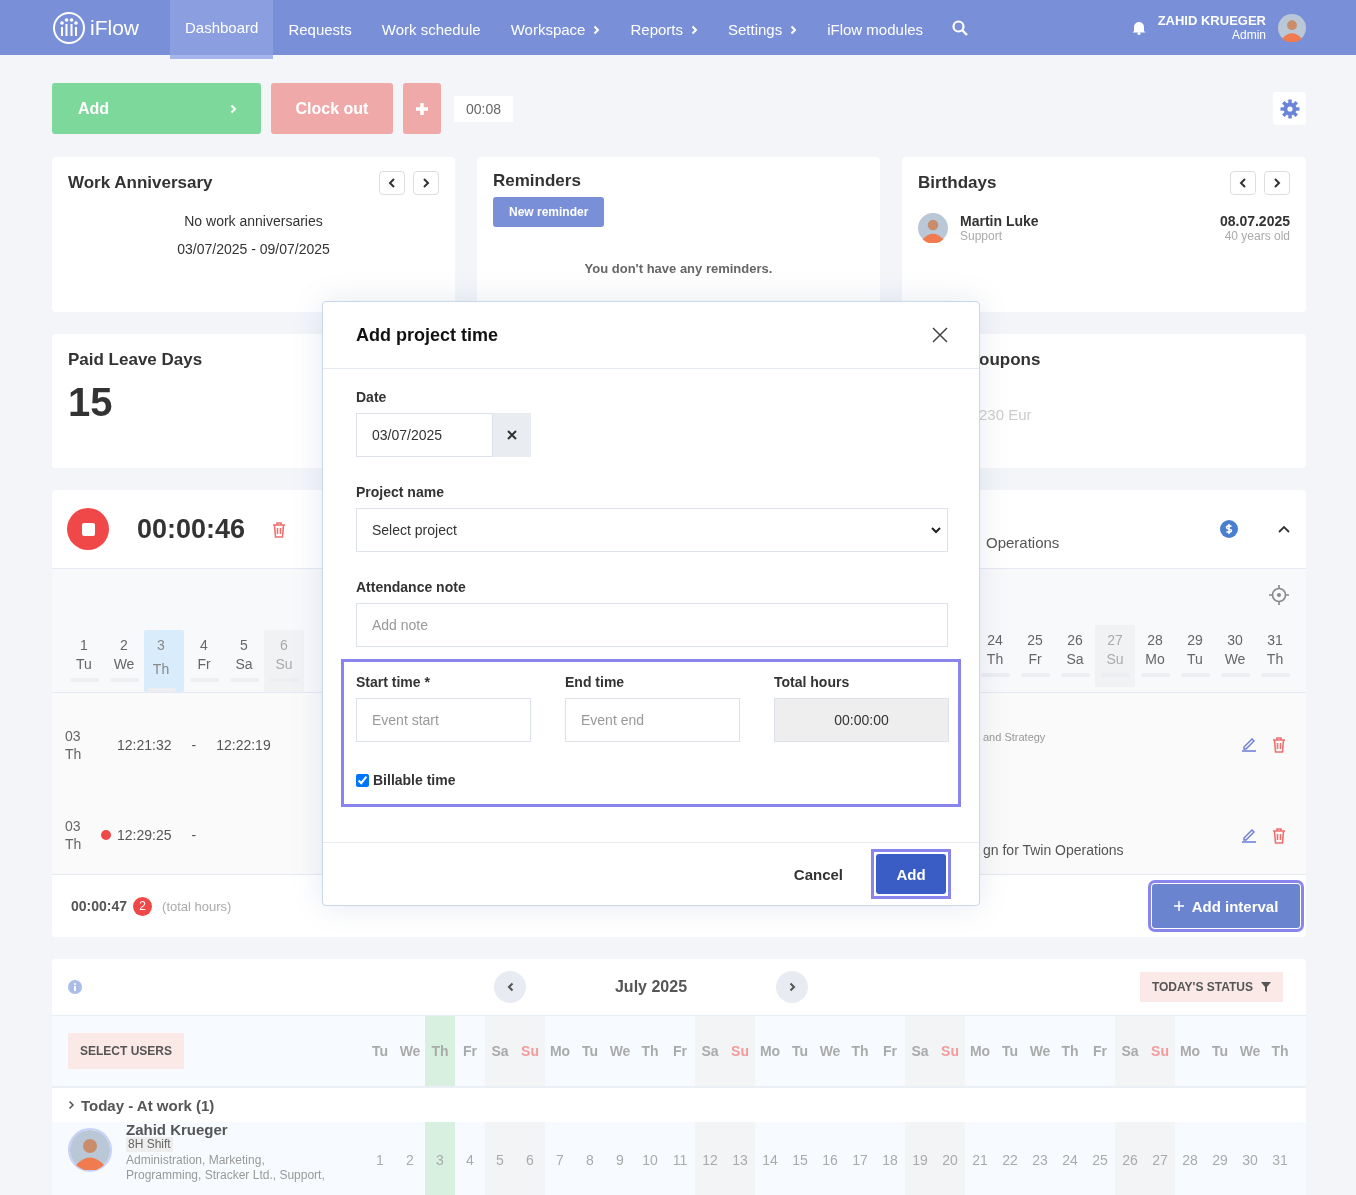  I want to click on project-select: Select project, so click(652, 530).